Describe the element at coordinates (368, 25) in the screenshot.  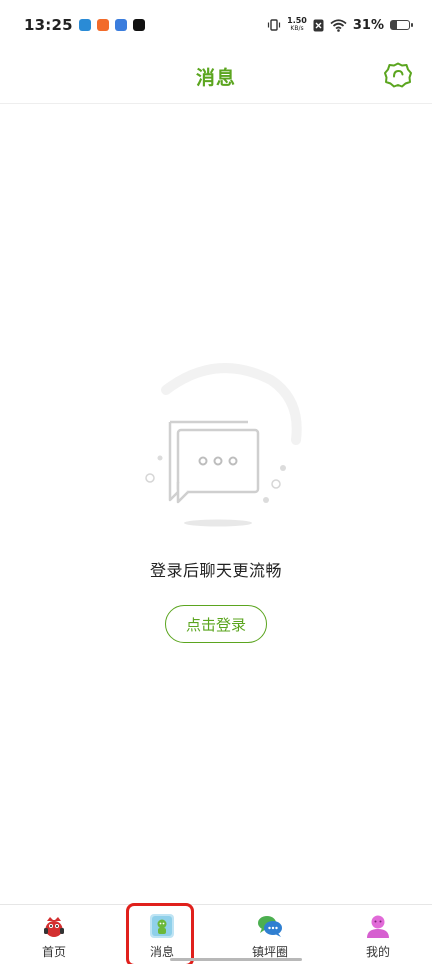
I see `battery-percent: 31%` at that location.